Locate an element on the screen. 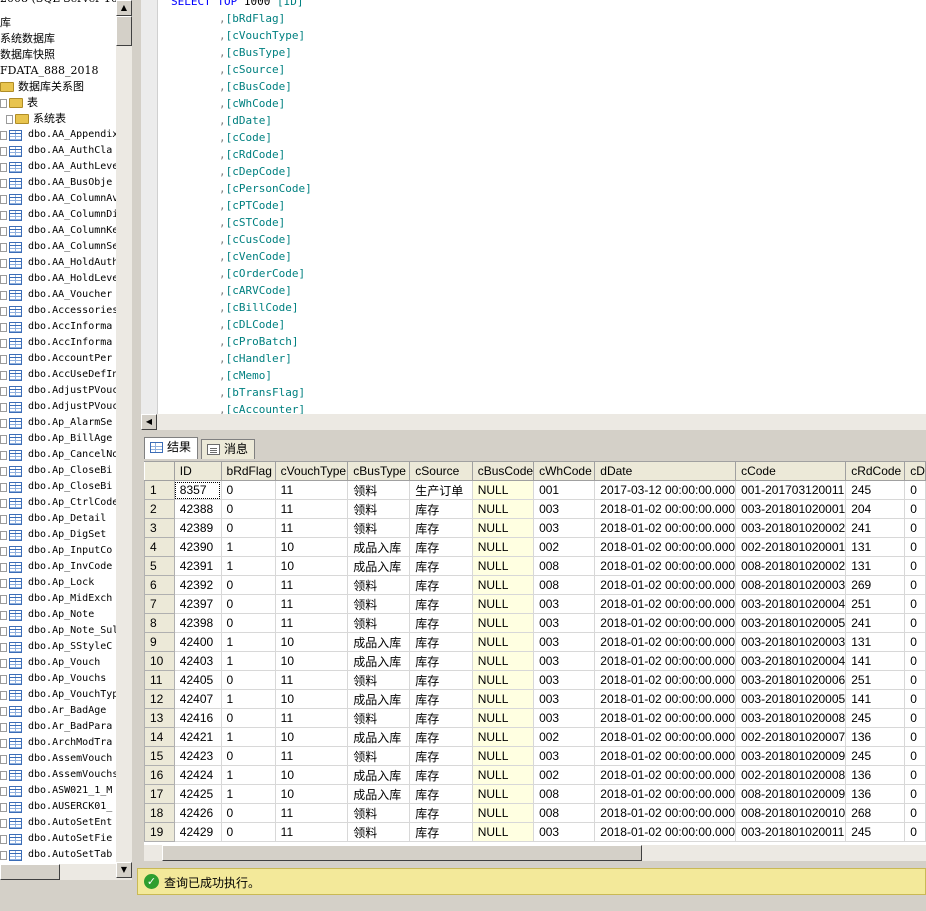  pane-splitter is located at coordinates (136, 440).